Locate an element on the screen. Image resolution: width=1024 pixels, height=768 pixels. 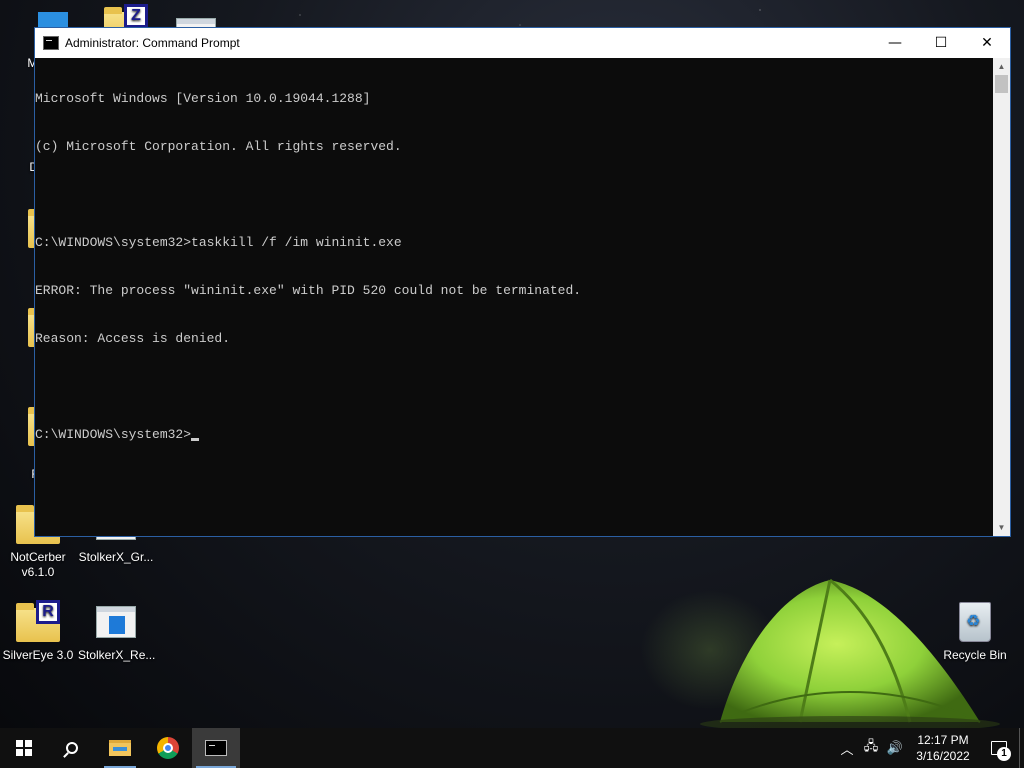
vertical-scrollbar: ▲ ▼ is located at coordinates (1001, 297).